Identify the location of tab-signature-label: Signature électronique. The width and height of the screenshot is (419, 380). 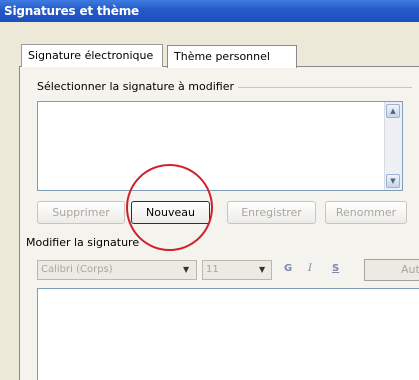
(91, 55).